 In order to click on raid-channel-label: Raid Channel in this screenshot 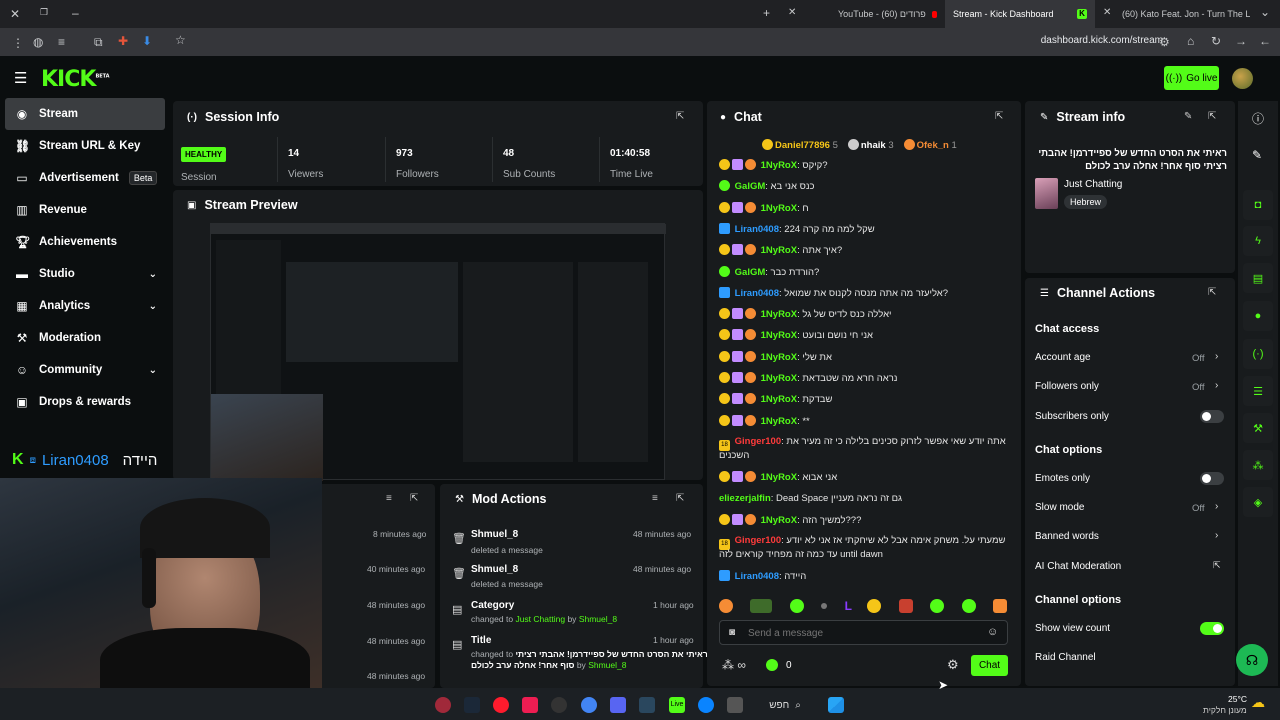, I will do `click(1065, 657)`.